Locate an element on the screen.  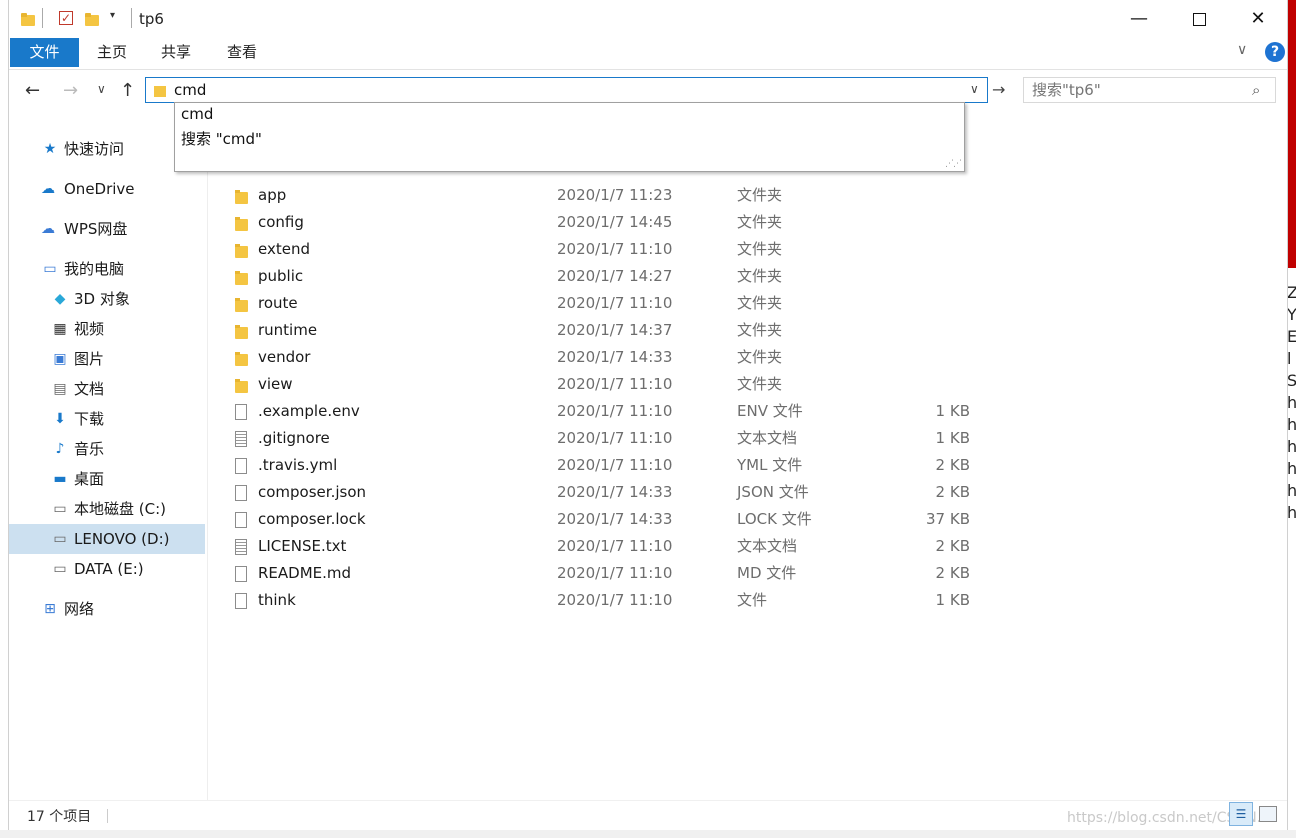
close-button: ✕ is located at coordinates (1258, 19).